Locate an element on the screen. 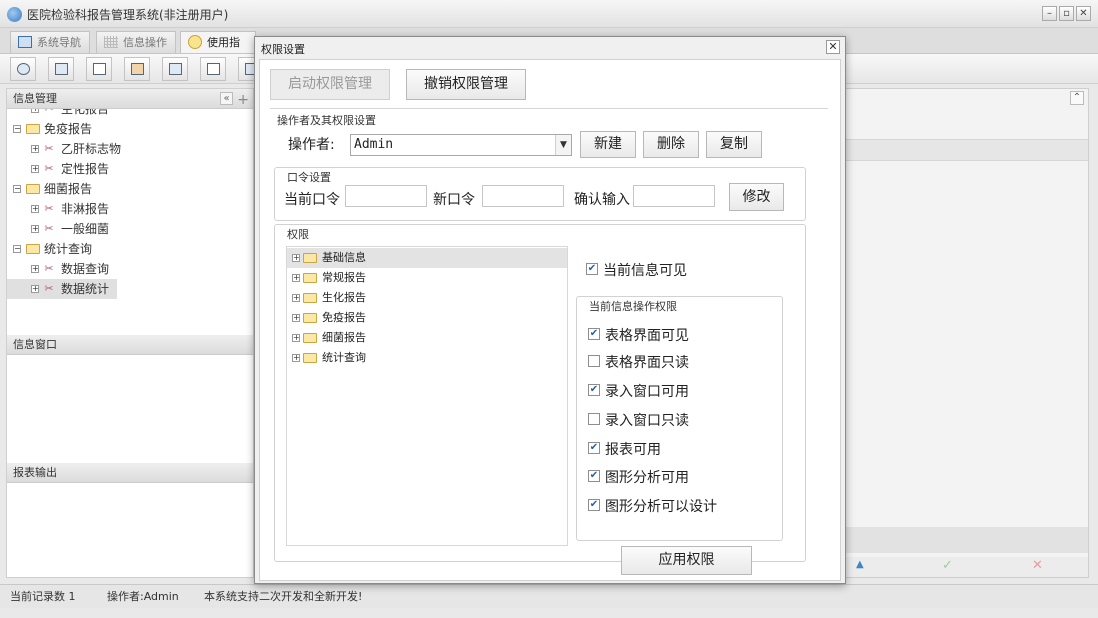 Image resolution: width=1098 pixels, height=618 pixels. tree-label: 数据统计 is located at coordinates (85, 289).